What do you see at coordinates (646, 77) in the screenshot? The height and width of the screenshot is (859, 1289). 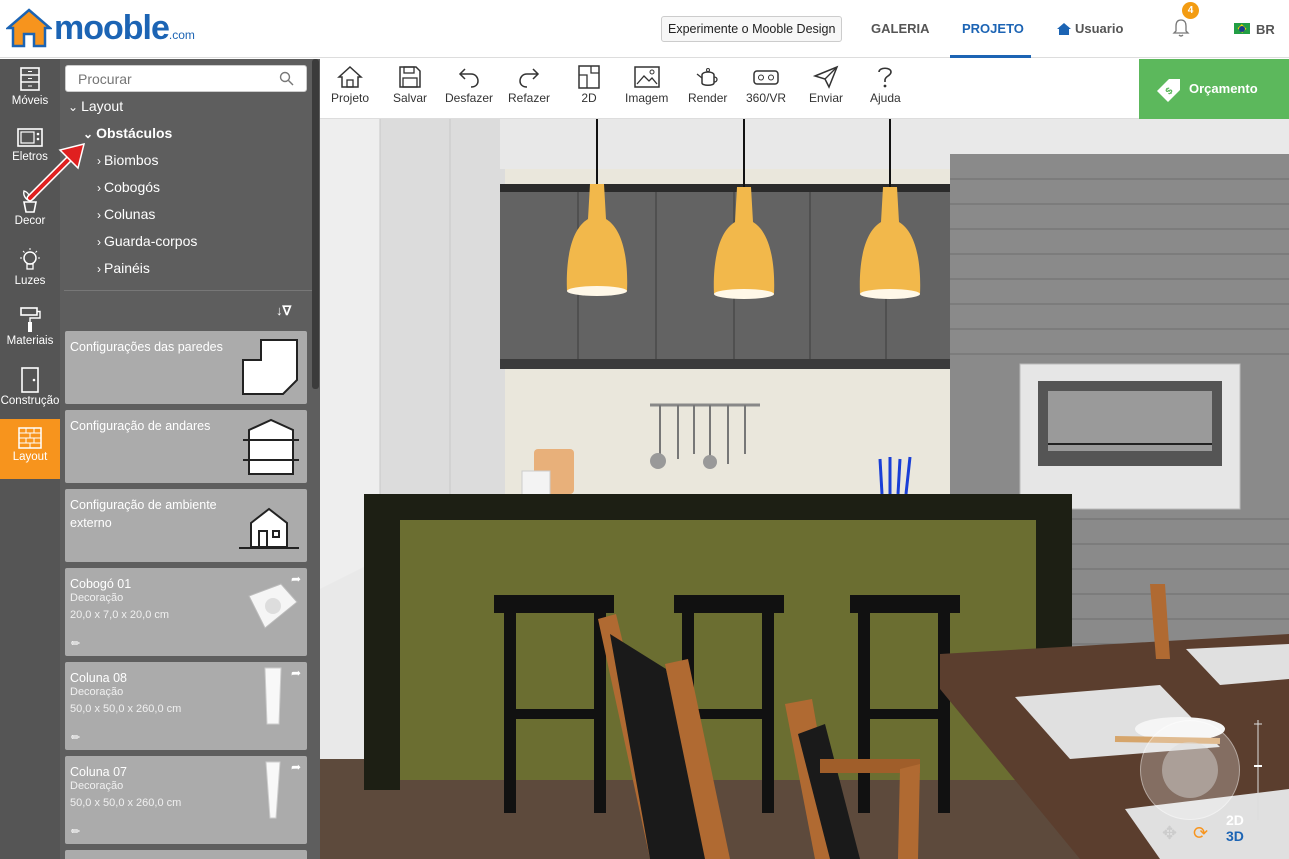 I see `image-icon` at bounding box center [646, 77].